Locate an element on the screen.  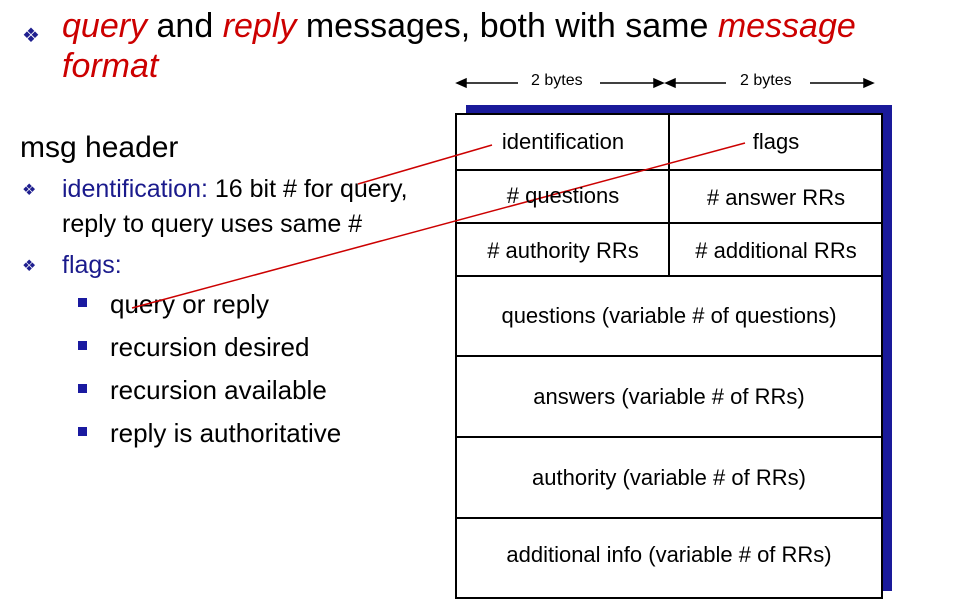
bytes-label-left: 2 bytes is located at coordinates (557, 80).